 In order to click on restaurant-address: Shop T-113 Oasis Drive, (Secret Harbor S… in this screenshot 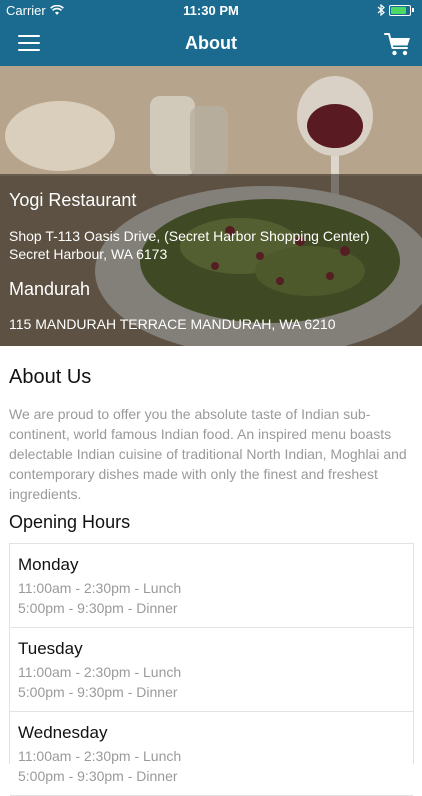, I will do `click(209, 245)`.